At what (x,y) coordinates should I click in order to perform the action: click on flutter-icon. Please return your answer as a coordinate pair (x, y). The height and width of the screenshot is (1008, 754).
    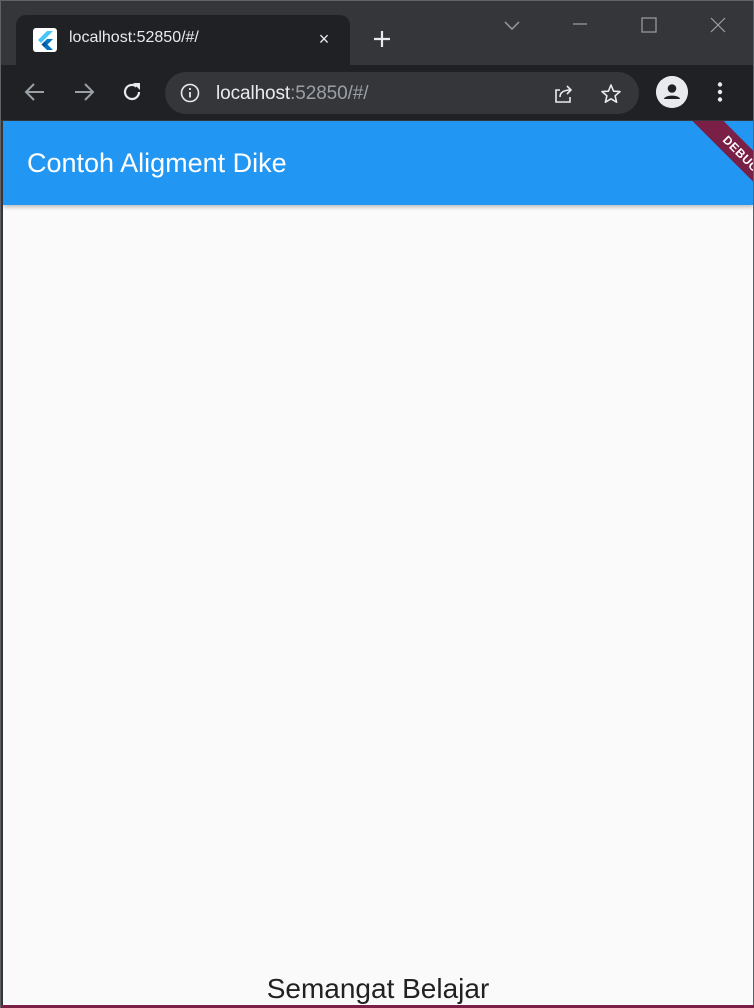
    Looking at the image, I should click on (45, 40).